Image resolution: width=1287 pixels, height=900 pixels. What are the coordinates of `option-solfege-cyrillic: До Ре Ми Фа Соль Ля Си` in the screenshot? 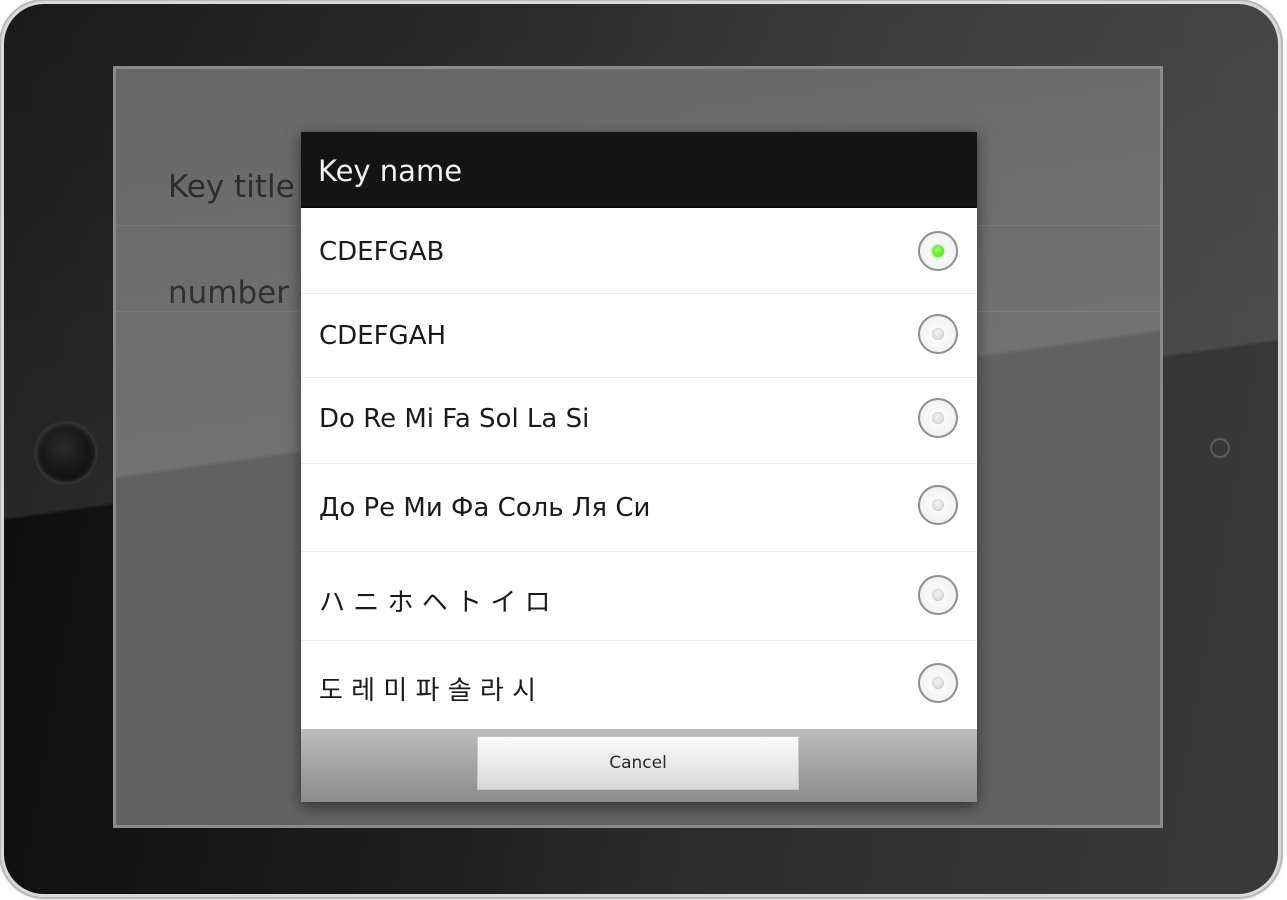 It's located at (639, 508).